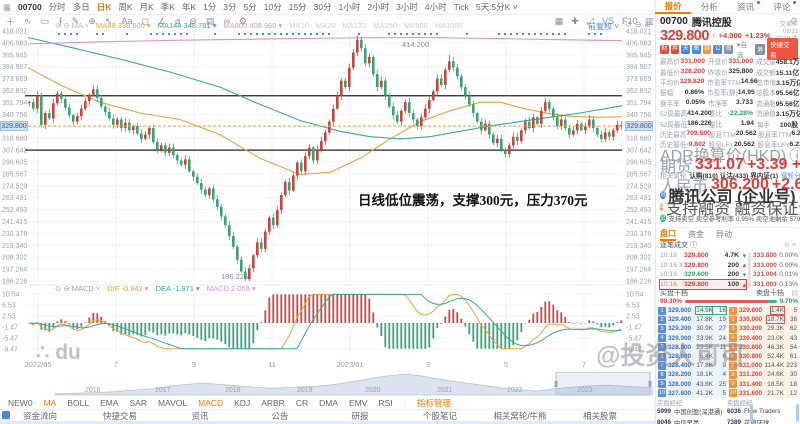 This screenshot has width=800, height=424. Describe the element at coordinates (10, 328) in the screenshot. I see `svg-text: -1.47` at that location.